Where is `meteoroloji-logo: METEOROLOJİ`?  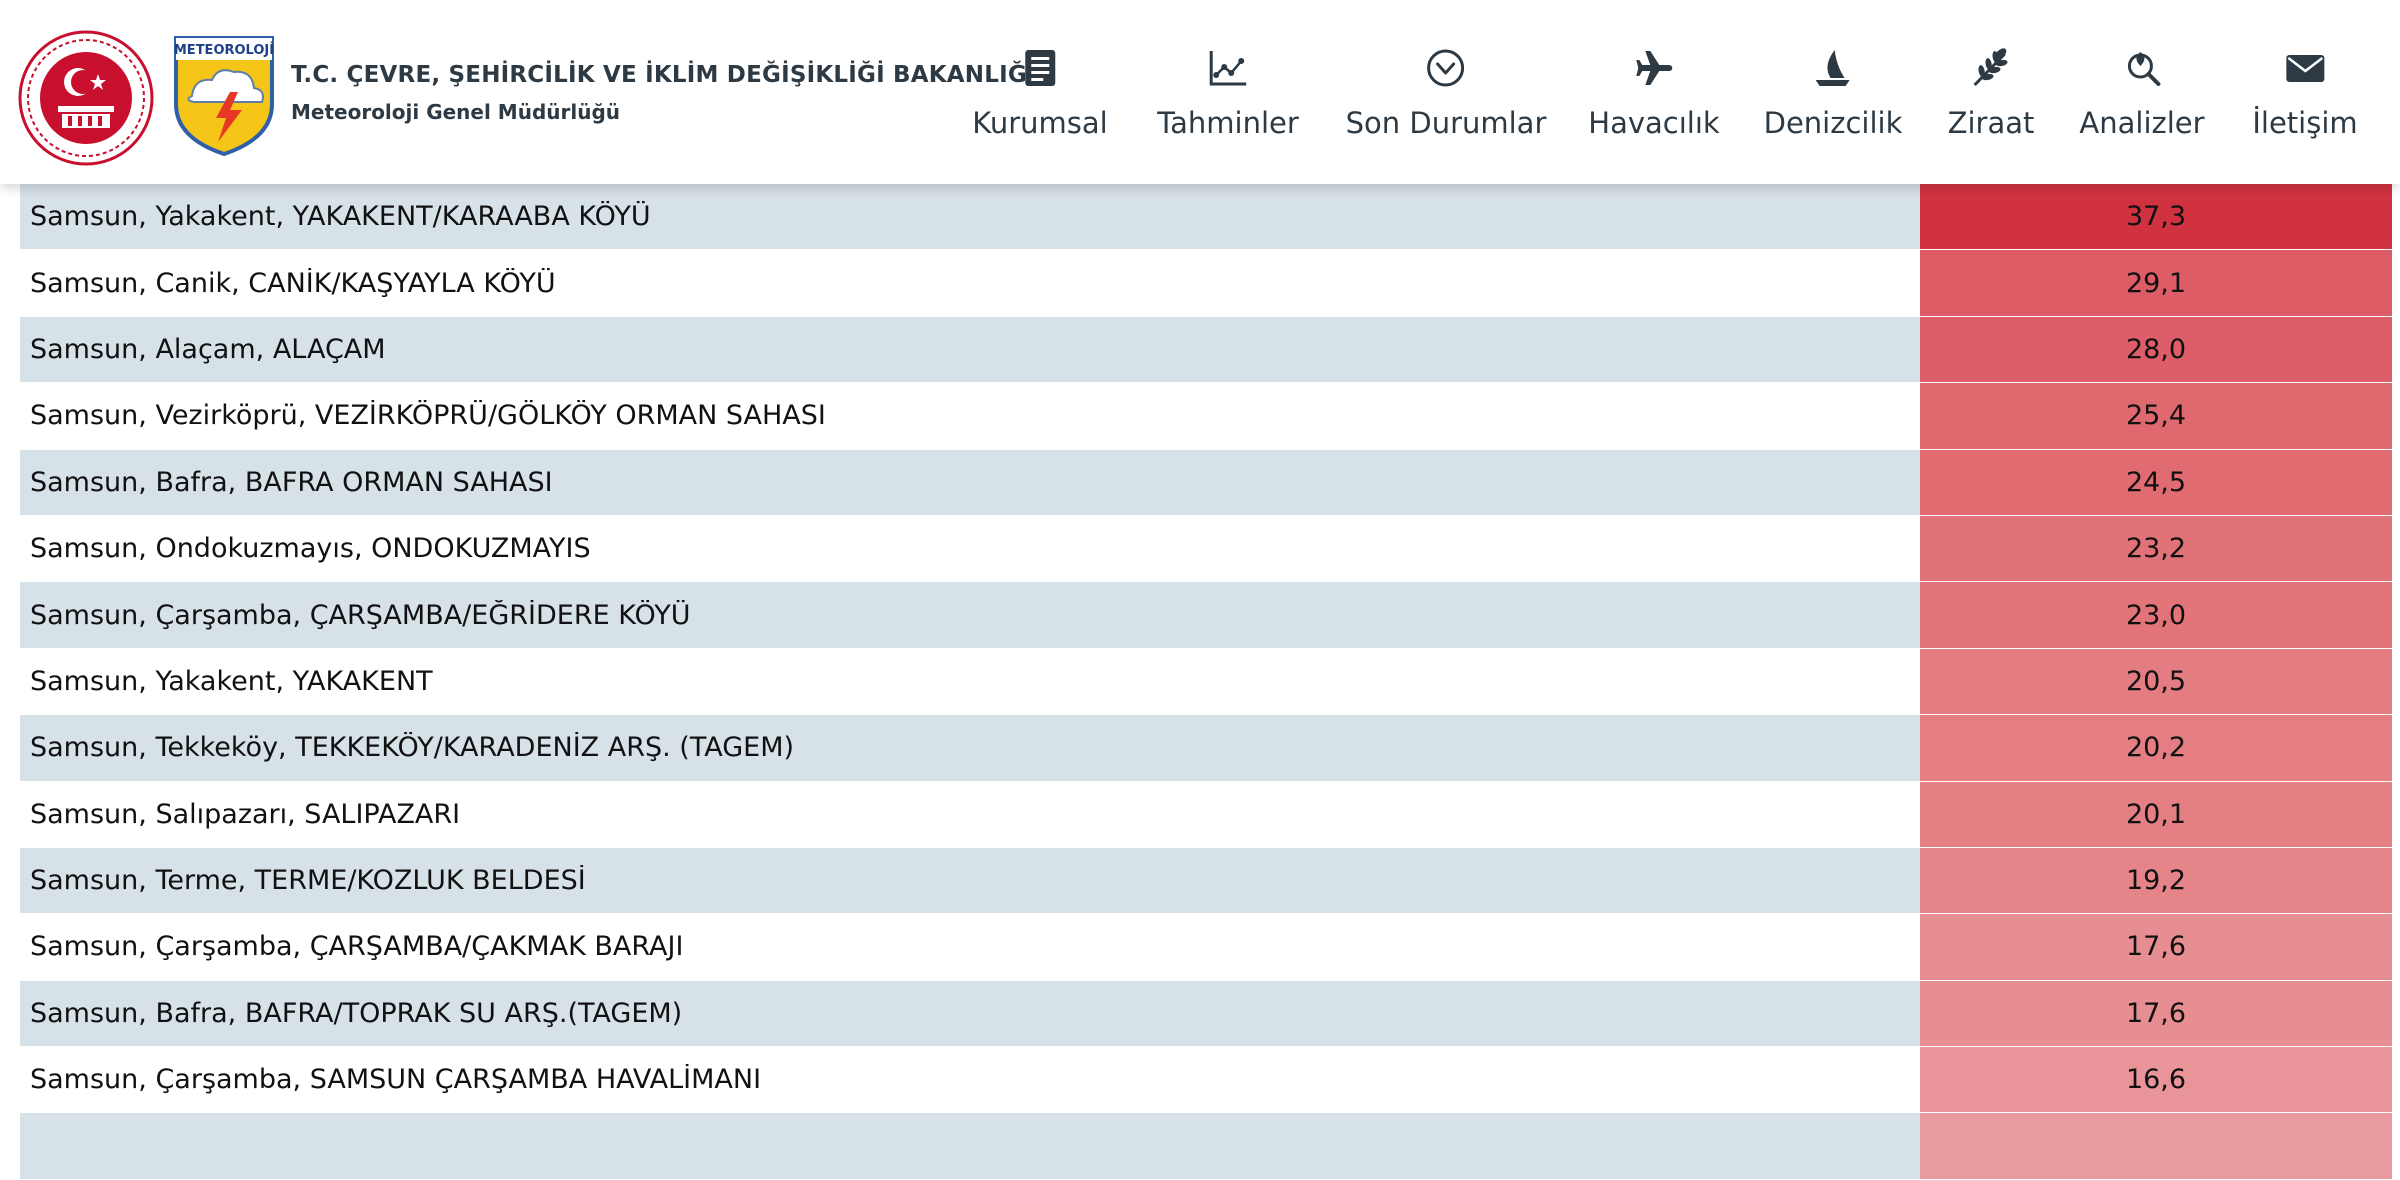
meteoroloji-logo: METEOROLOJİ is located at coordinates (224, 96).